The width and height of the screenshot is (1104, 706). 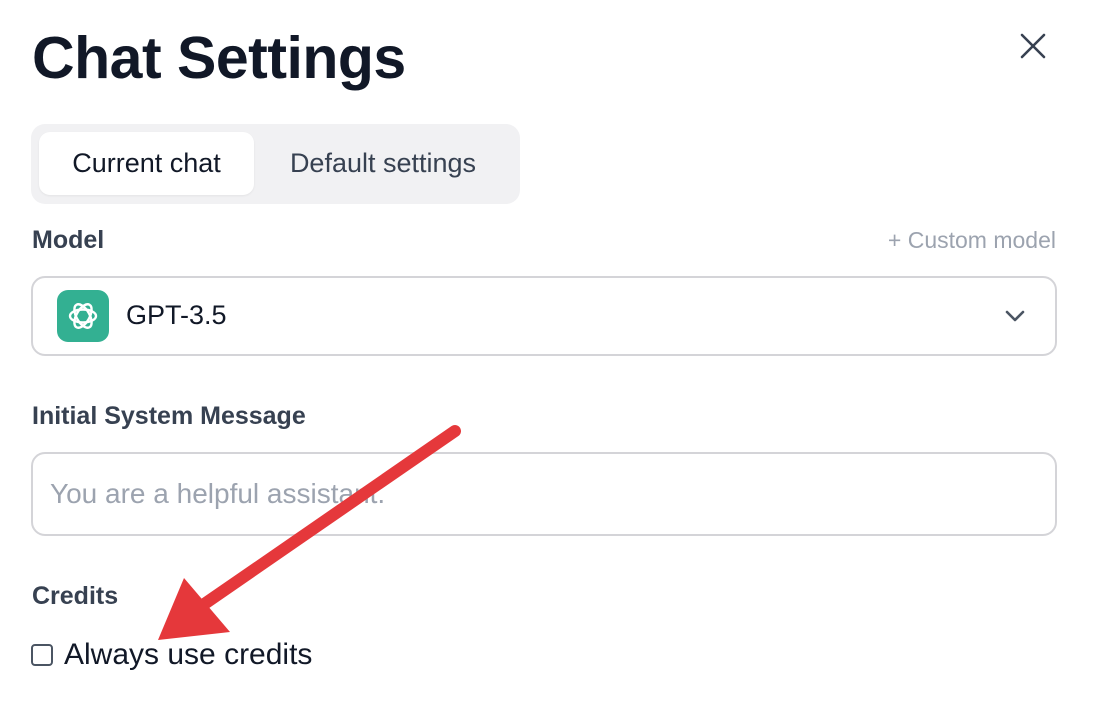 I want to click on custom-model-link: + Custom model, so click(x=972, y=240).